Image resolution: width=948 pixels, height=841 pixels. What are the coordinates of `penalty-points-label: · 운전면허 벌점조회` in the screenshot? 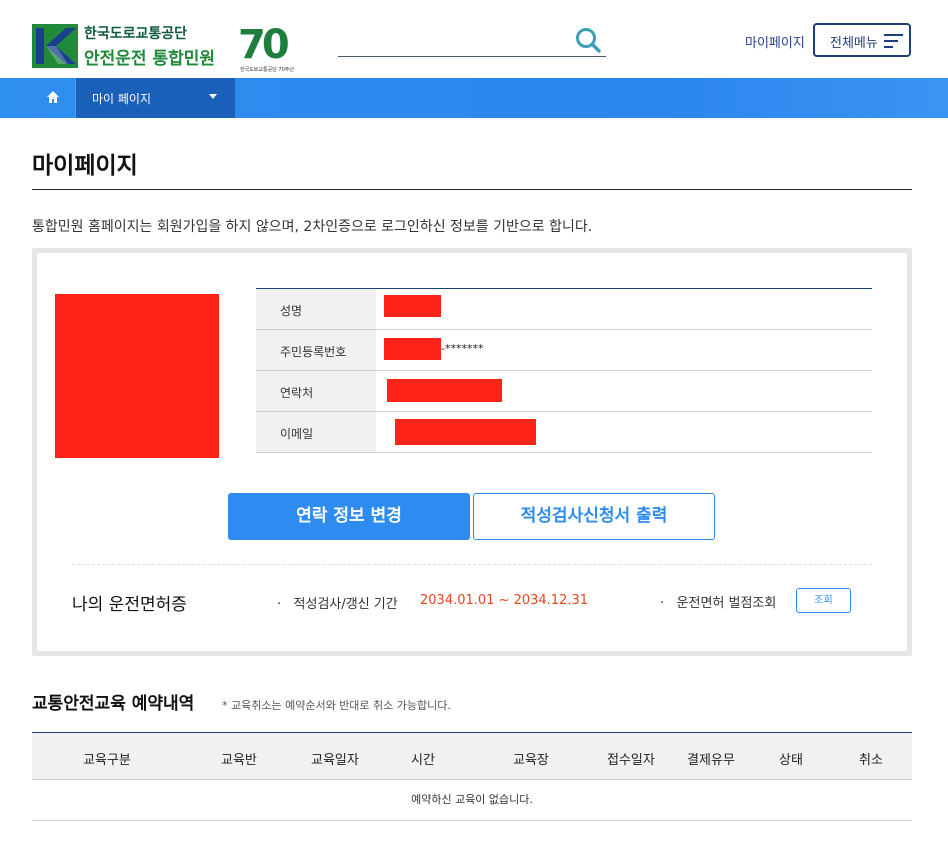 It's located at (718, 603).